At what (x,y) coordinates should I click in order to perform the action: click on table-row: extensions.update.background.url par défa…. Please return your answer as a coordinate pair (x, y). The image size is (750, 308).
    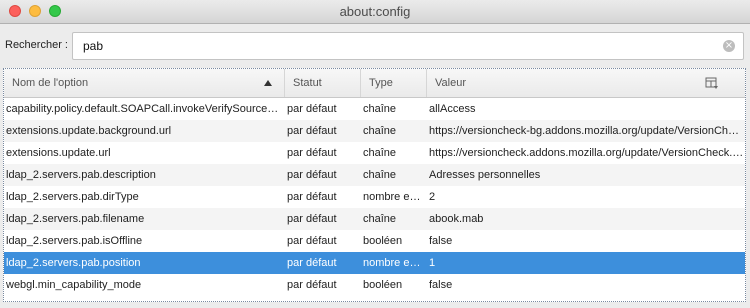
    Looking at the image, I should click on (374, 131).